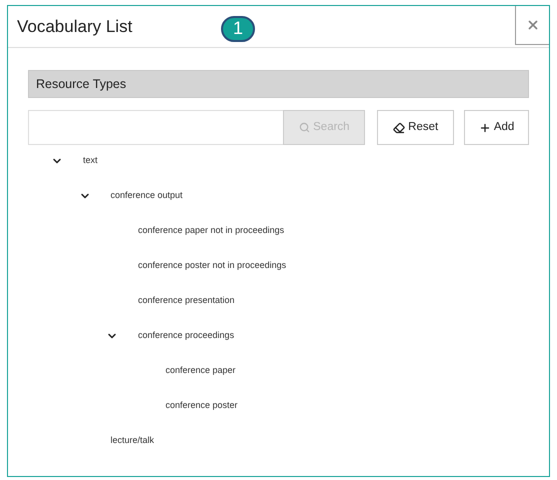 This screenshot has height=480, width=557. What do you see at coordinates (304, 127) in the screenshot?
I see `search-icon` at bounding box center [304, 127].